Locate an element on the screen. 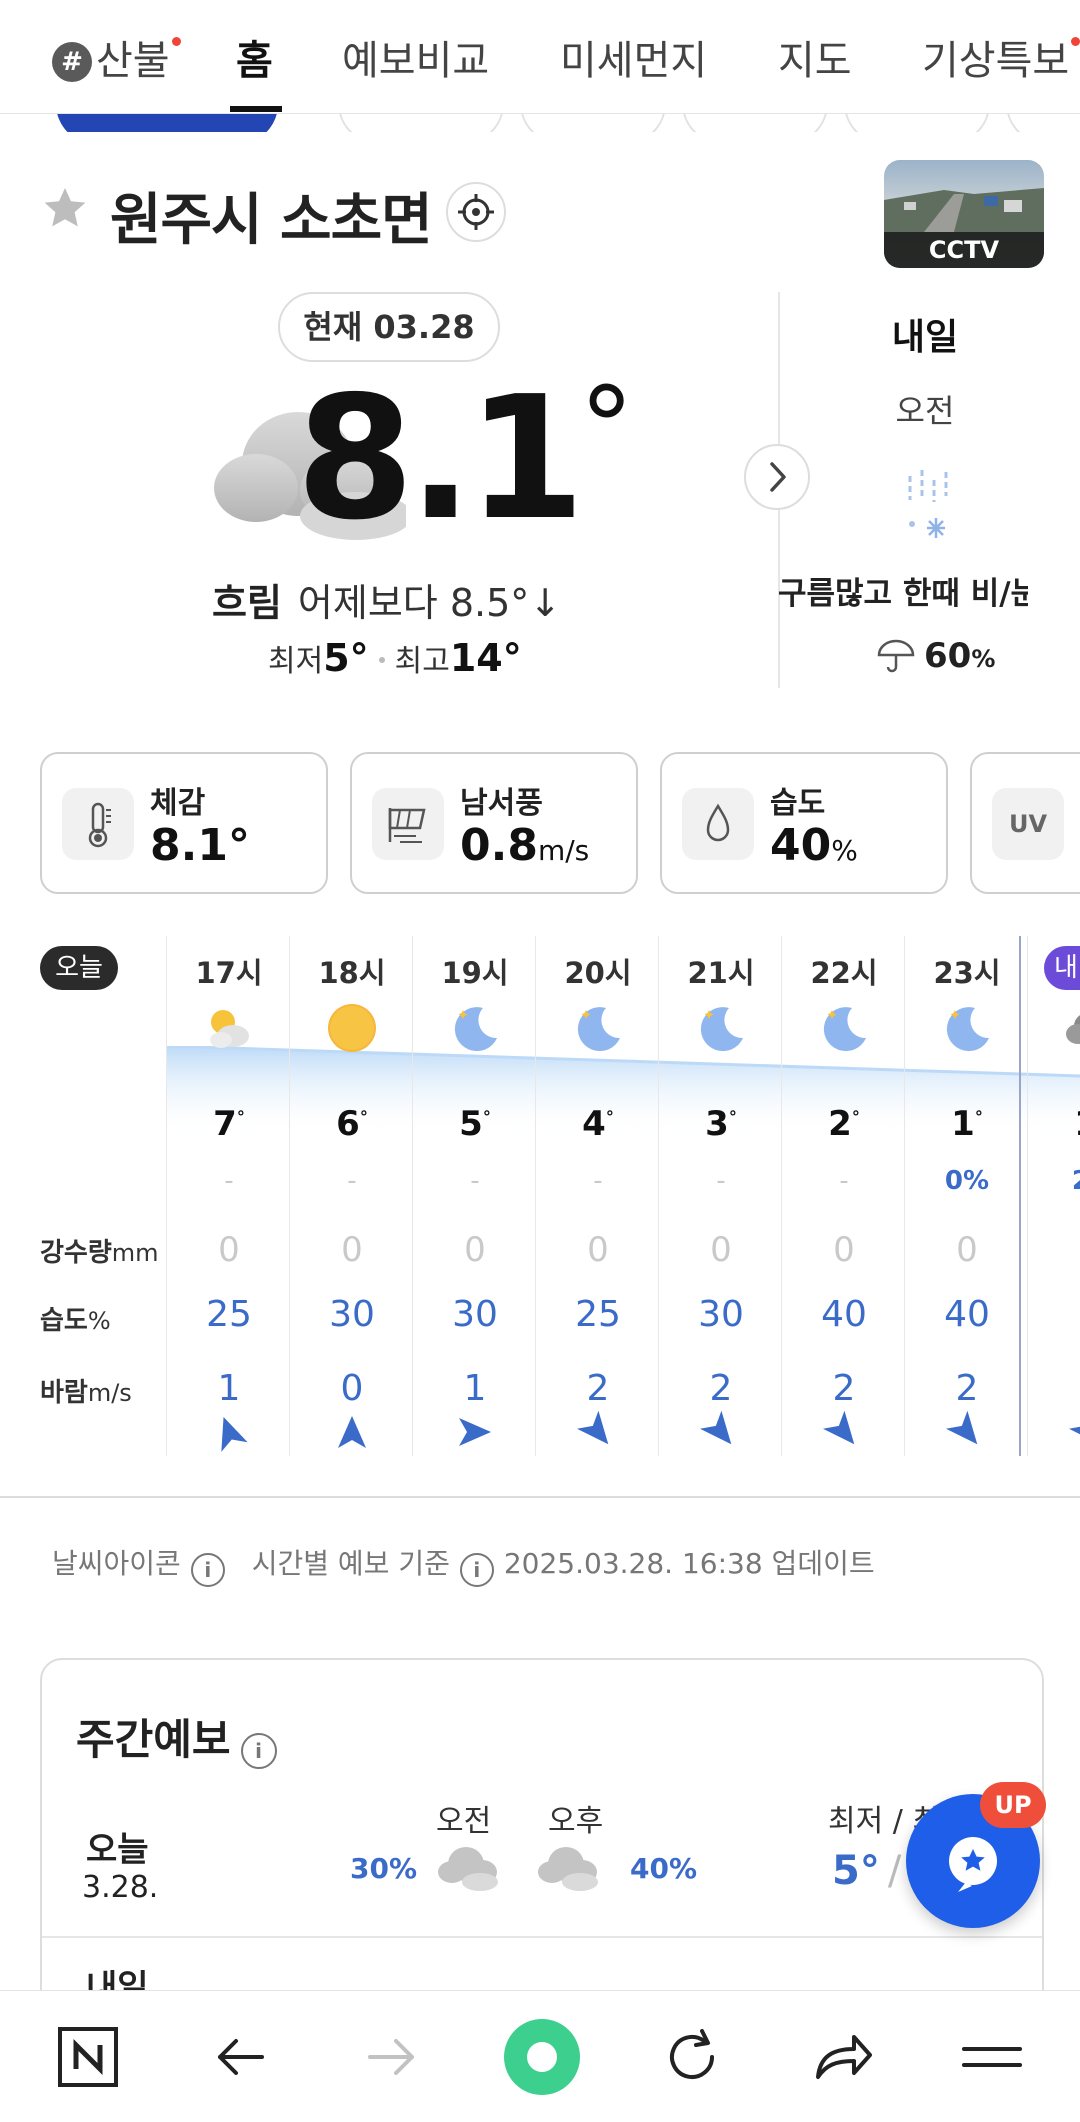 The height and width of the screenshot is (2122, 1080). back-button is located at coordinates (240, 2057).